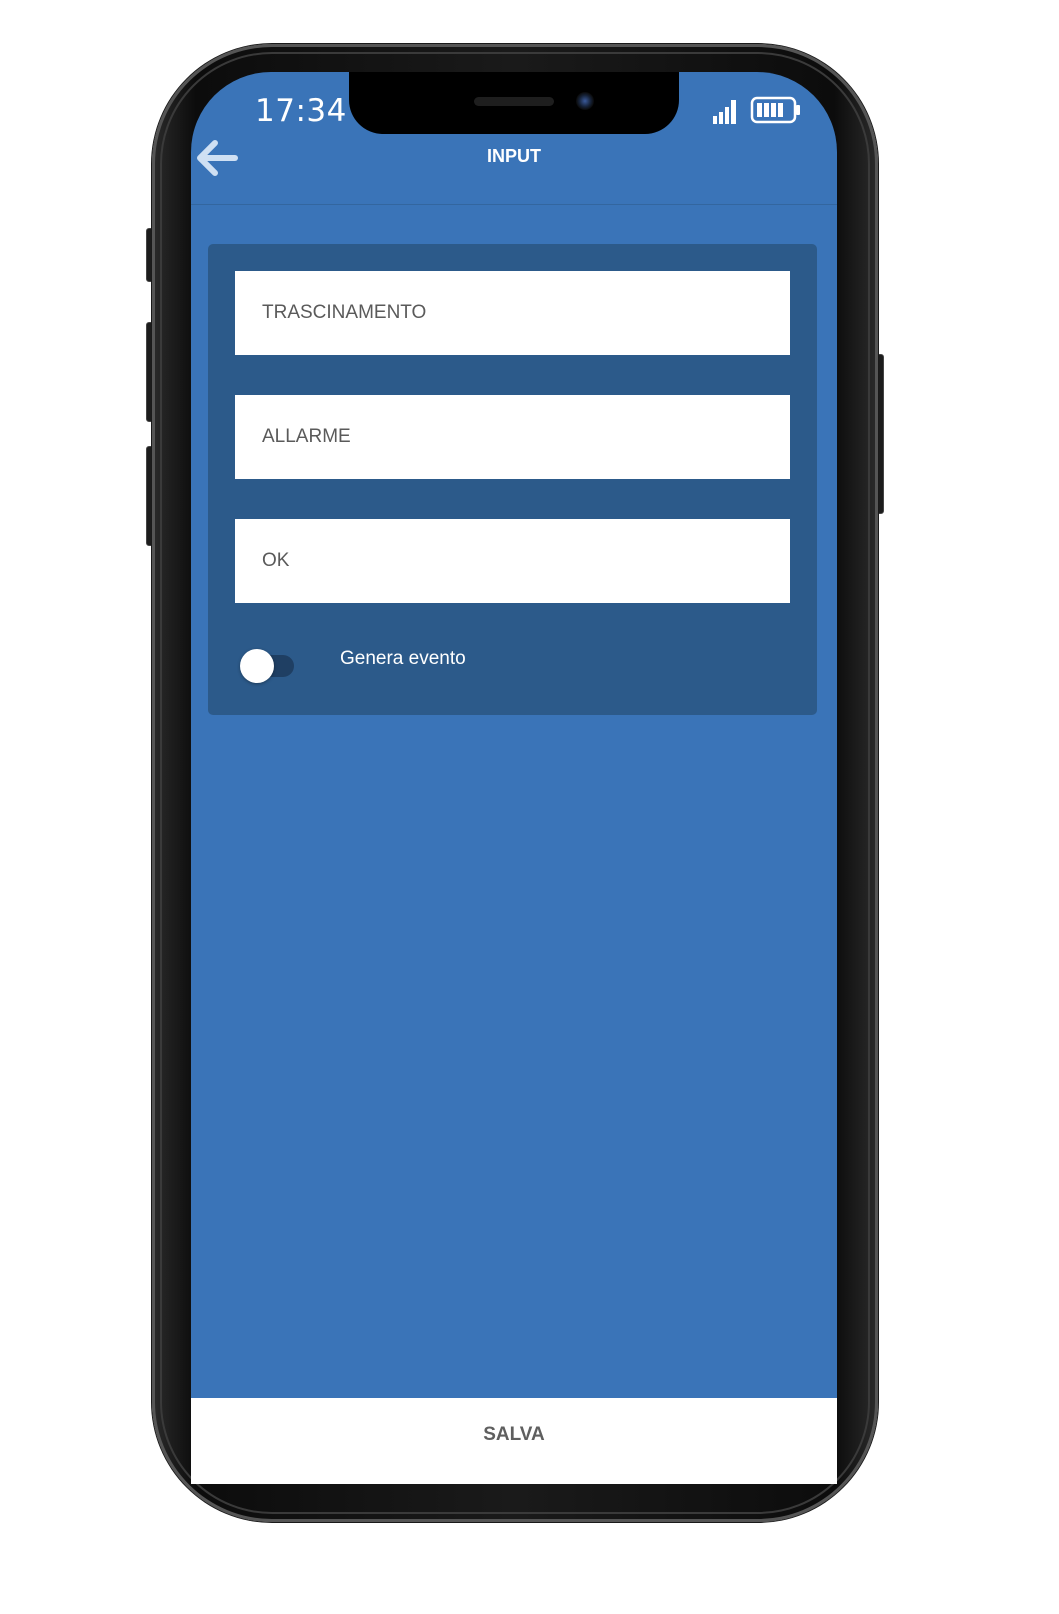  What do you see at coordinates (512, 313) in the screenshot?
I see `drag-label-field: TRASCINAMENTO` at bounding box center [512, 313].